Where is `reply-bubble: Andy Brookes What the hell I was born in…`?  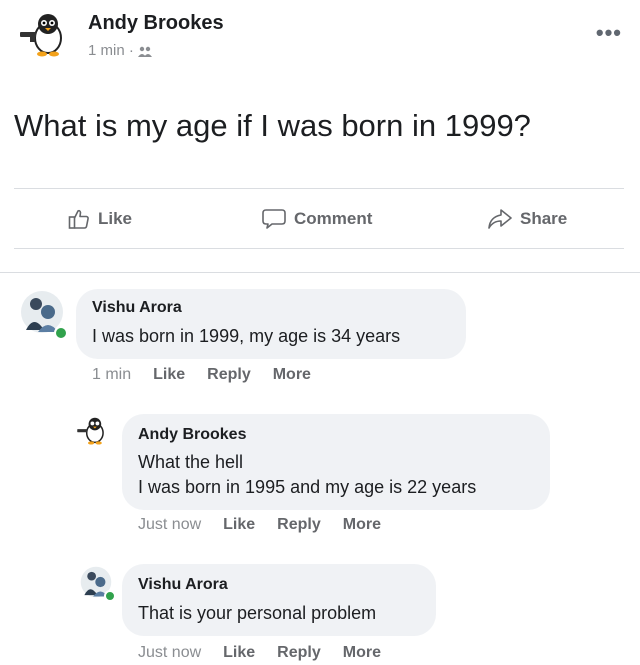 reply-bubble: Andy Brookes What the hell I was born in… is located at coordinates (336, 462).